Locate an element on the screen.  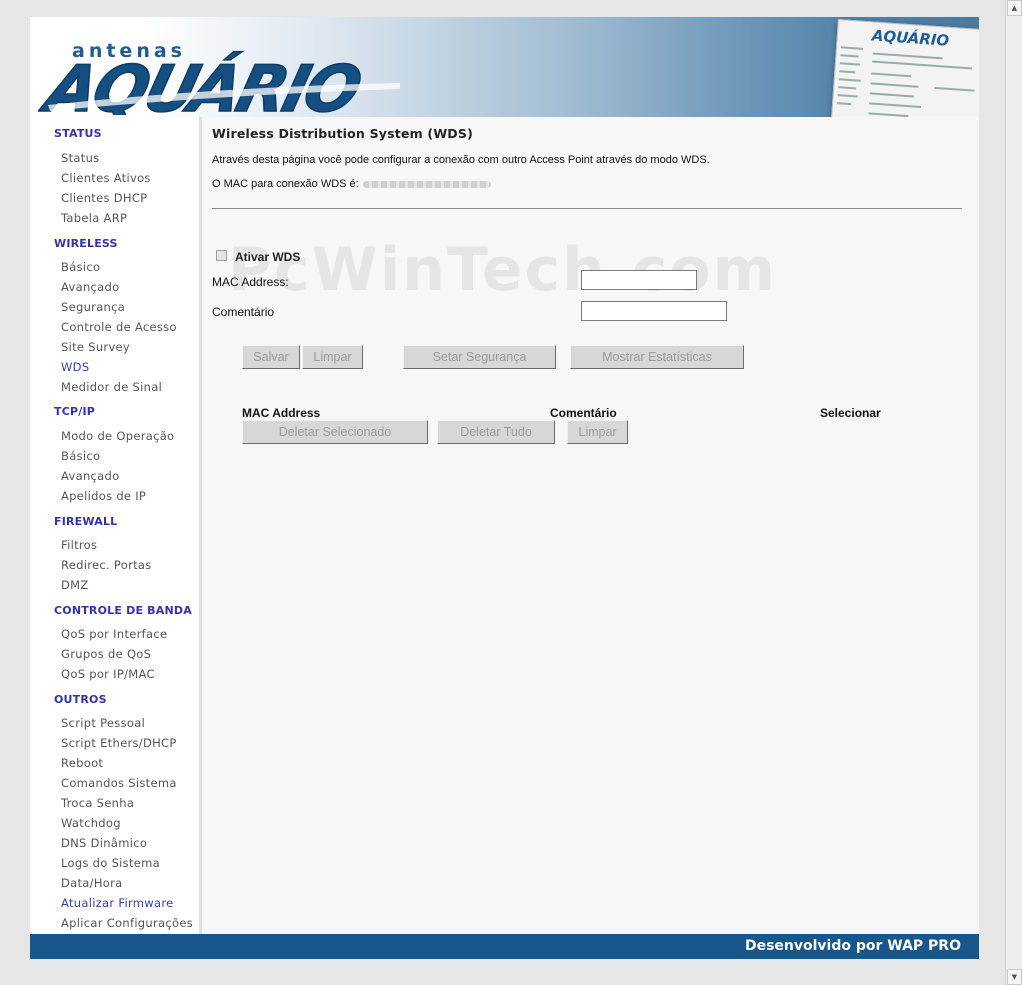
sidebar-item-troca-senha: Troca Senha is located at coordinates (97, 803).